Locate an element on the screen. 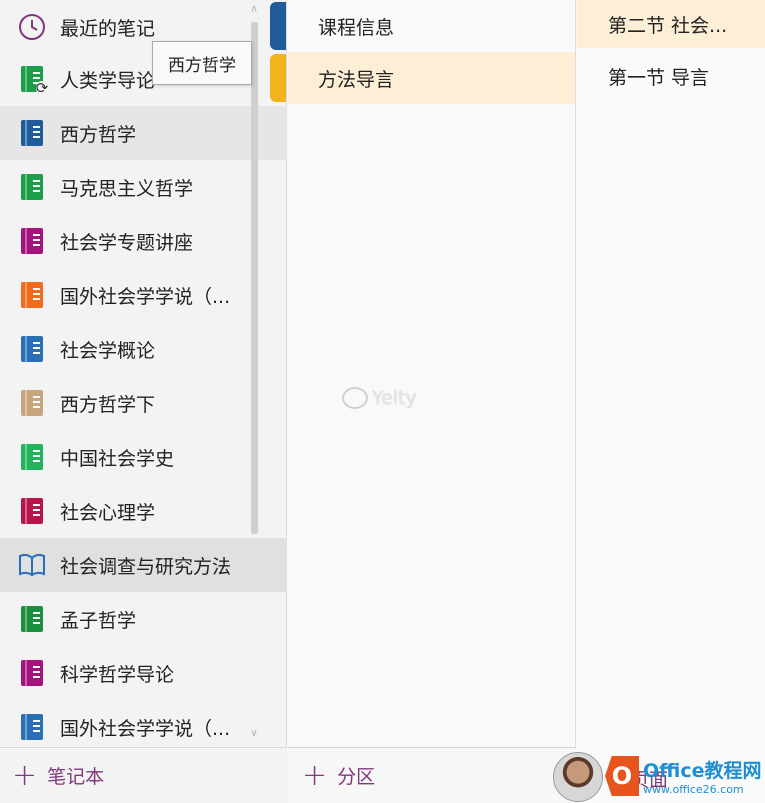  notebook-label: 社会心理学 is located at coordinates (108, 512).